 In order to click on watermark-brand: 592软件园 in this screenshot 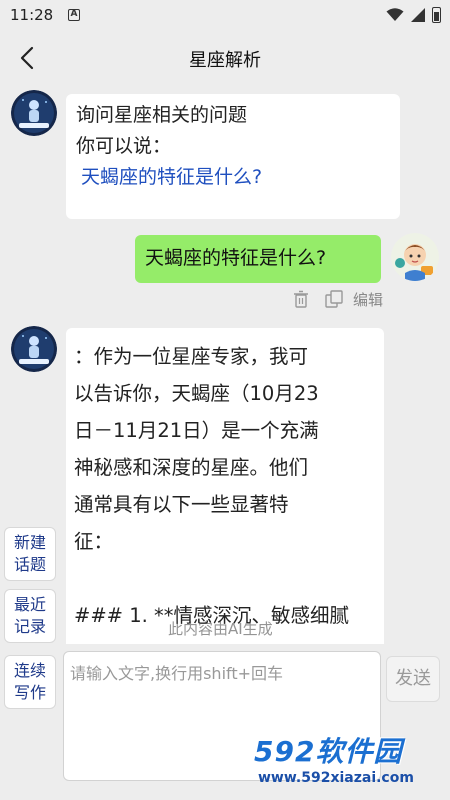, I will do `click(328, 751)`.